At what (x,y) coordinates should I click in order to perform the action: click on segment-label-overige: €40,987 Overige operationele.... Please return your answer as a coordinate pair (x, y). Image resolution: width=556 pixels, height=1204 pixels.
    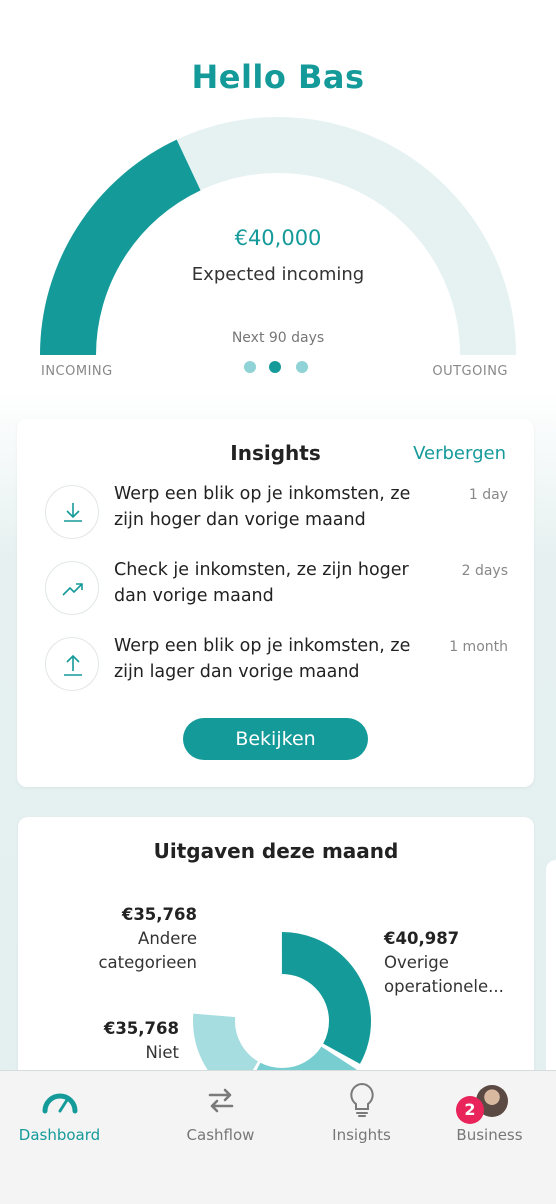
    Looking at the image, I should click on (444, 963).